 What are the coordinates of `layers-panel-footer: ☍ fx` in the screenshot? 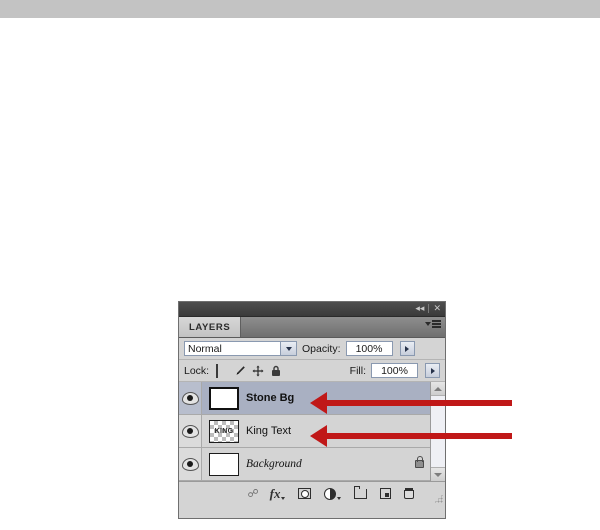 It's located at (312, 493).